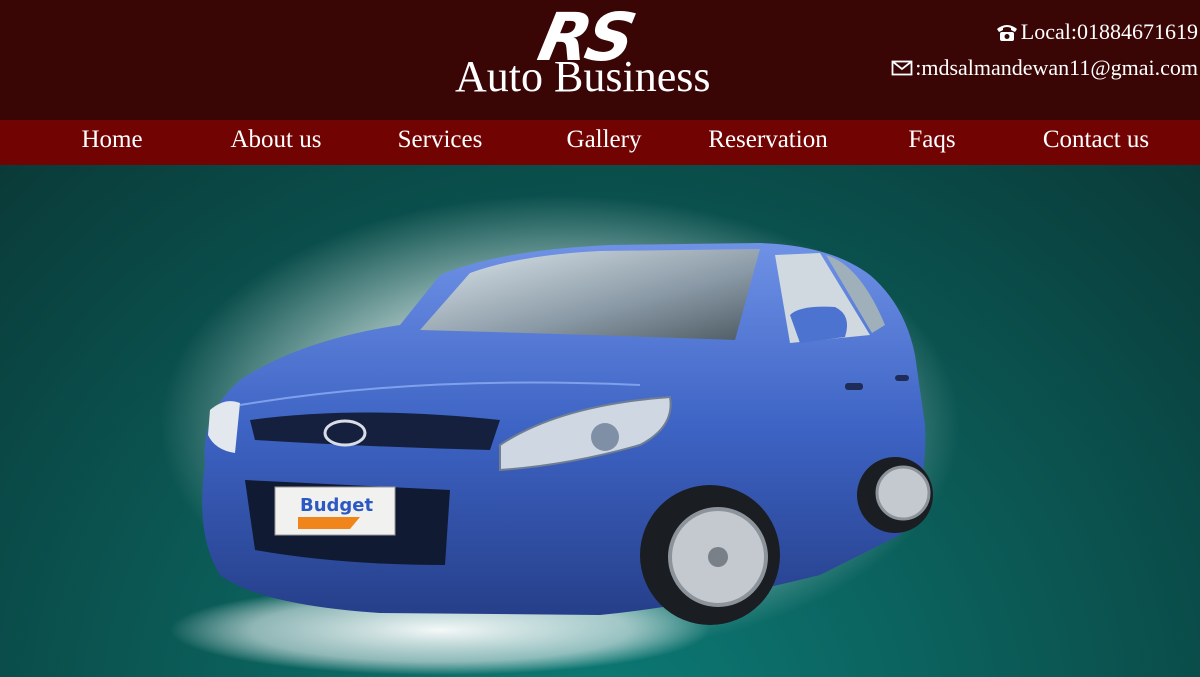 The image size is (1200, 677). I want to click on logo-name: Auto Business, so click(600, 77).